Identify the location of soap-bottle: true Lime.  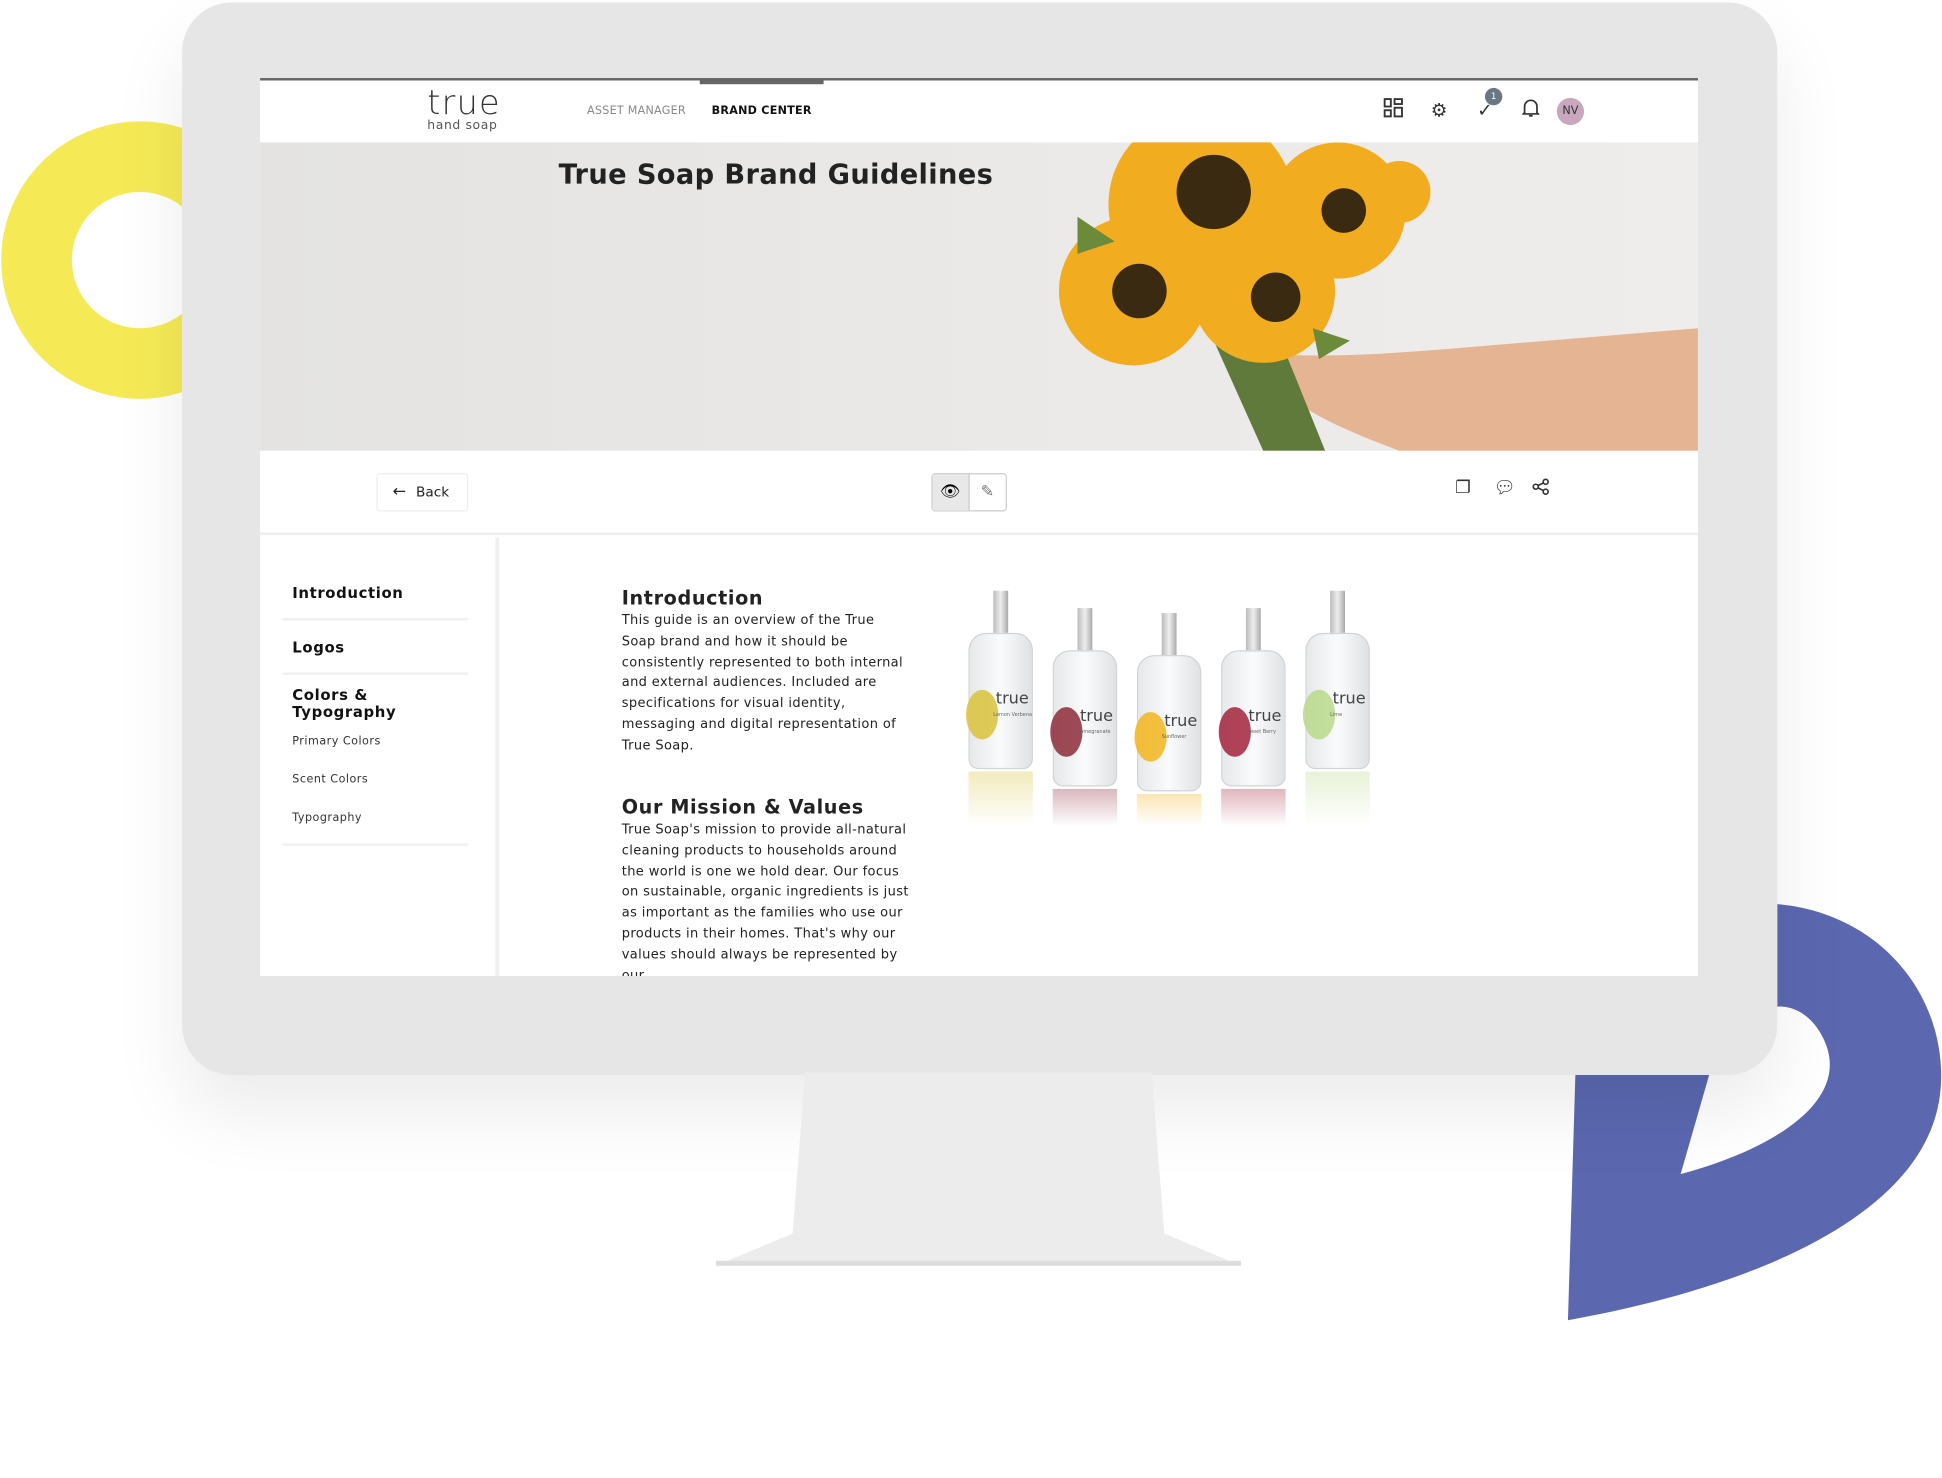
(1337, 708).